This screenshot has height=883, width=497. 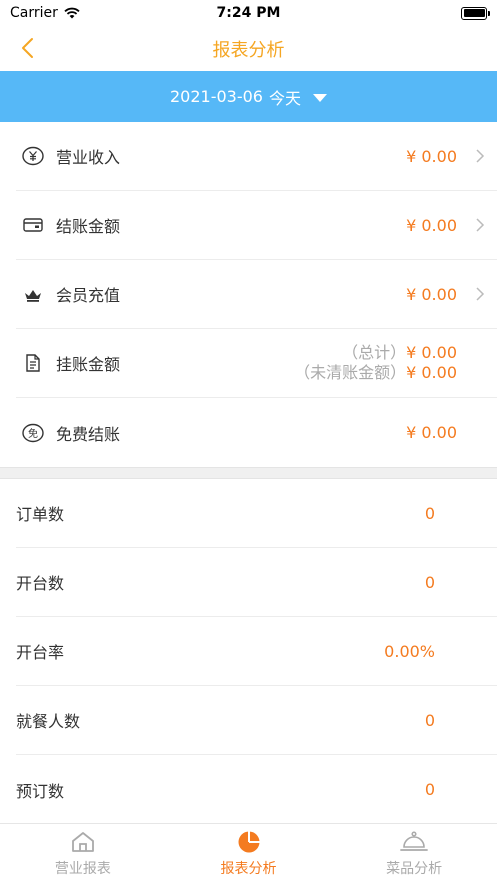 I want to click on row-free-checkout: 免 免费结账 ¥ 0.00, so click(x=256, y=432).